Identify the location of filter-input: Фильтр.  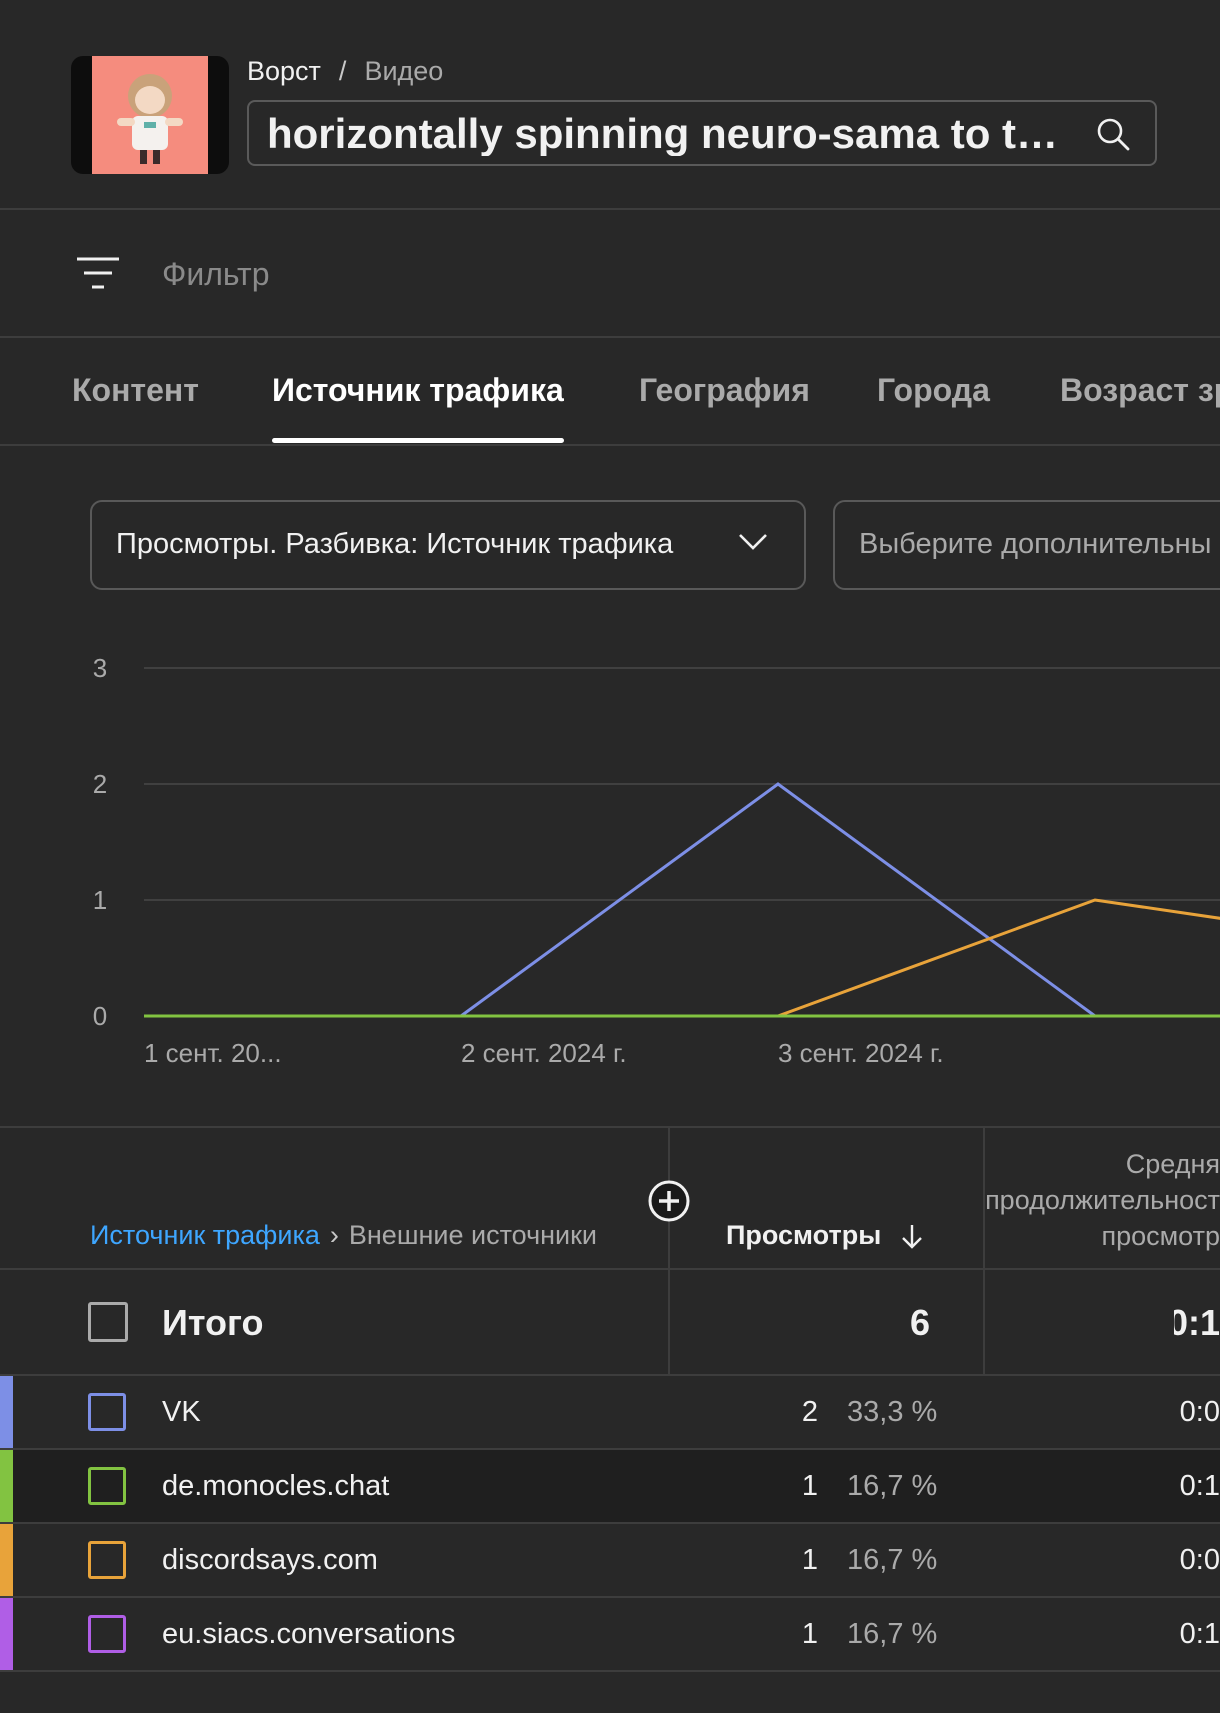
(216, 274).